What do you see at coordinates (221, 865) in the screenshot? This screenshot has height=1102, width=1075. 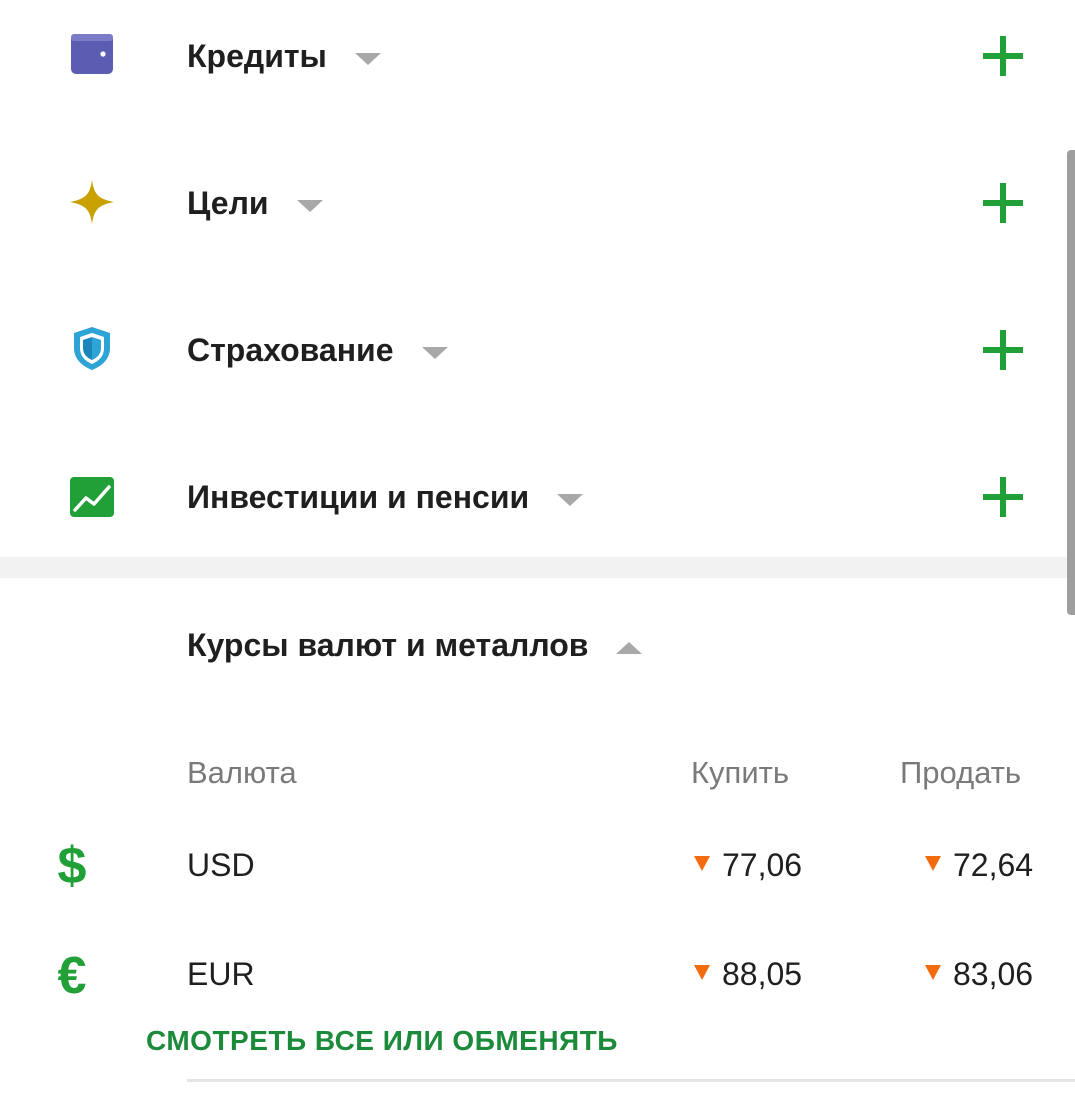 I see `currency-code: USD` at bounding box center [221, 865].